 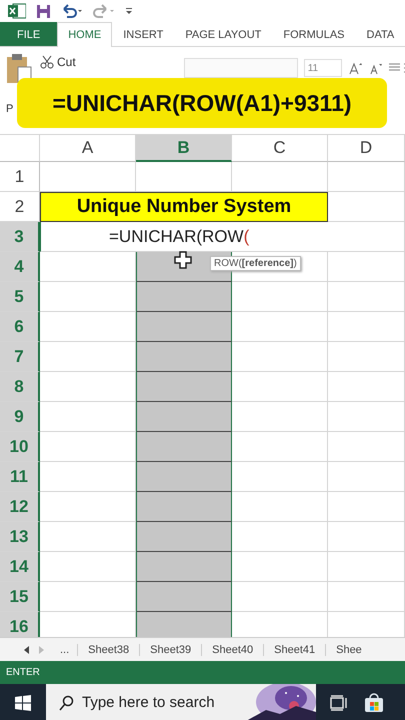 I want to click on sheet-tab: Shee, so click(x=348, y=650).